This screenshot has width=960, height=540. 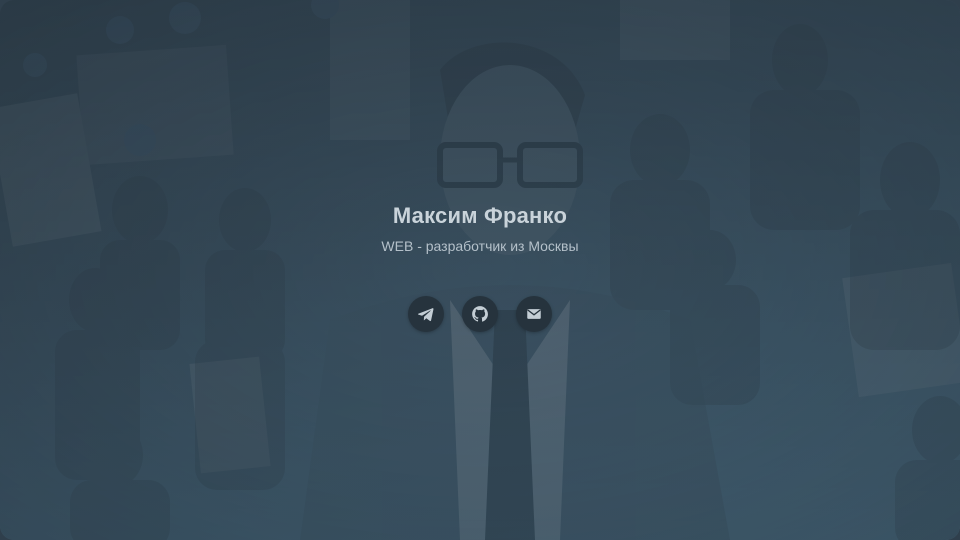 I want to click on github-icon, so click(x=480, y=314).